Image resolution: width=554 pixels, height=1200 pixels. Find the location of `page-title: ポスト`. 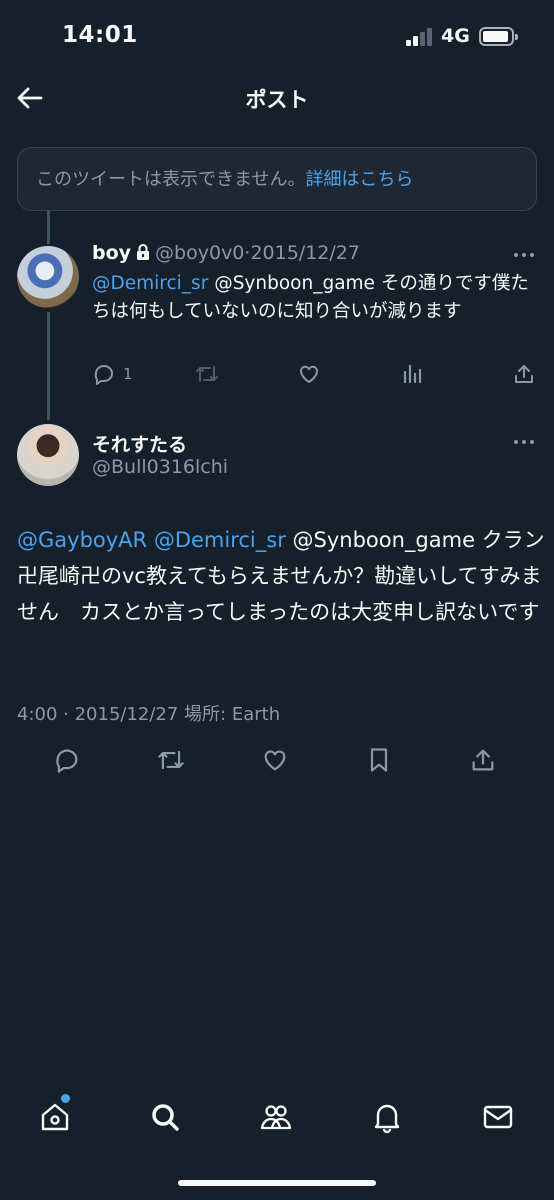

page-title: ポスト is located at coordinates (277, 100).